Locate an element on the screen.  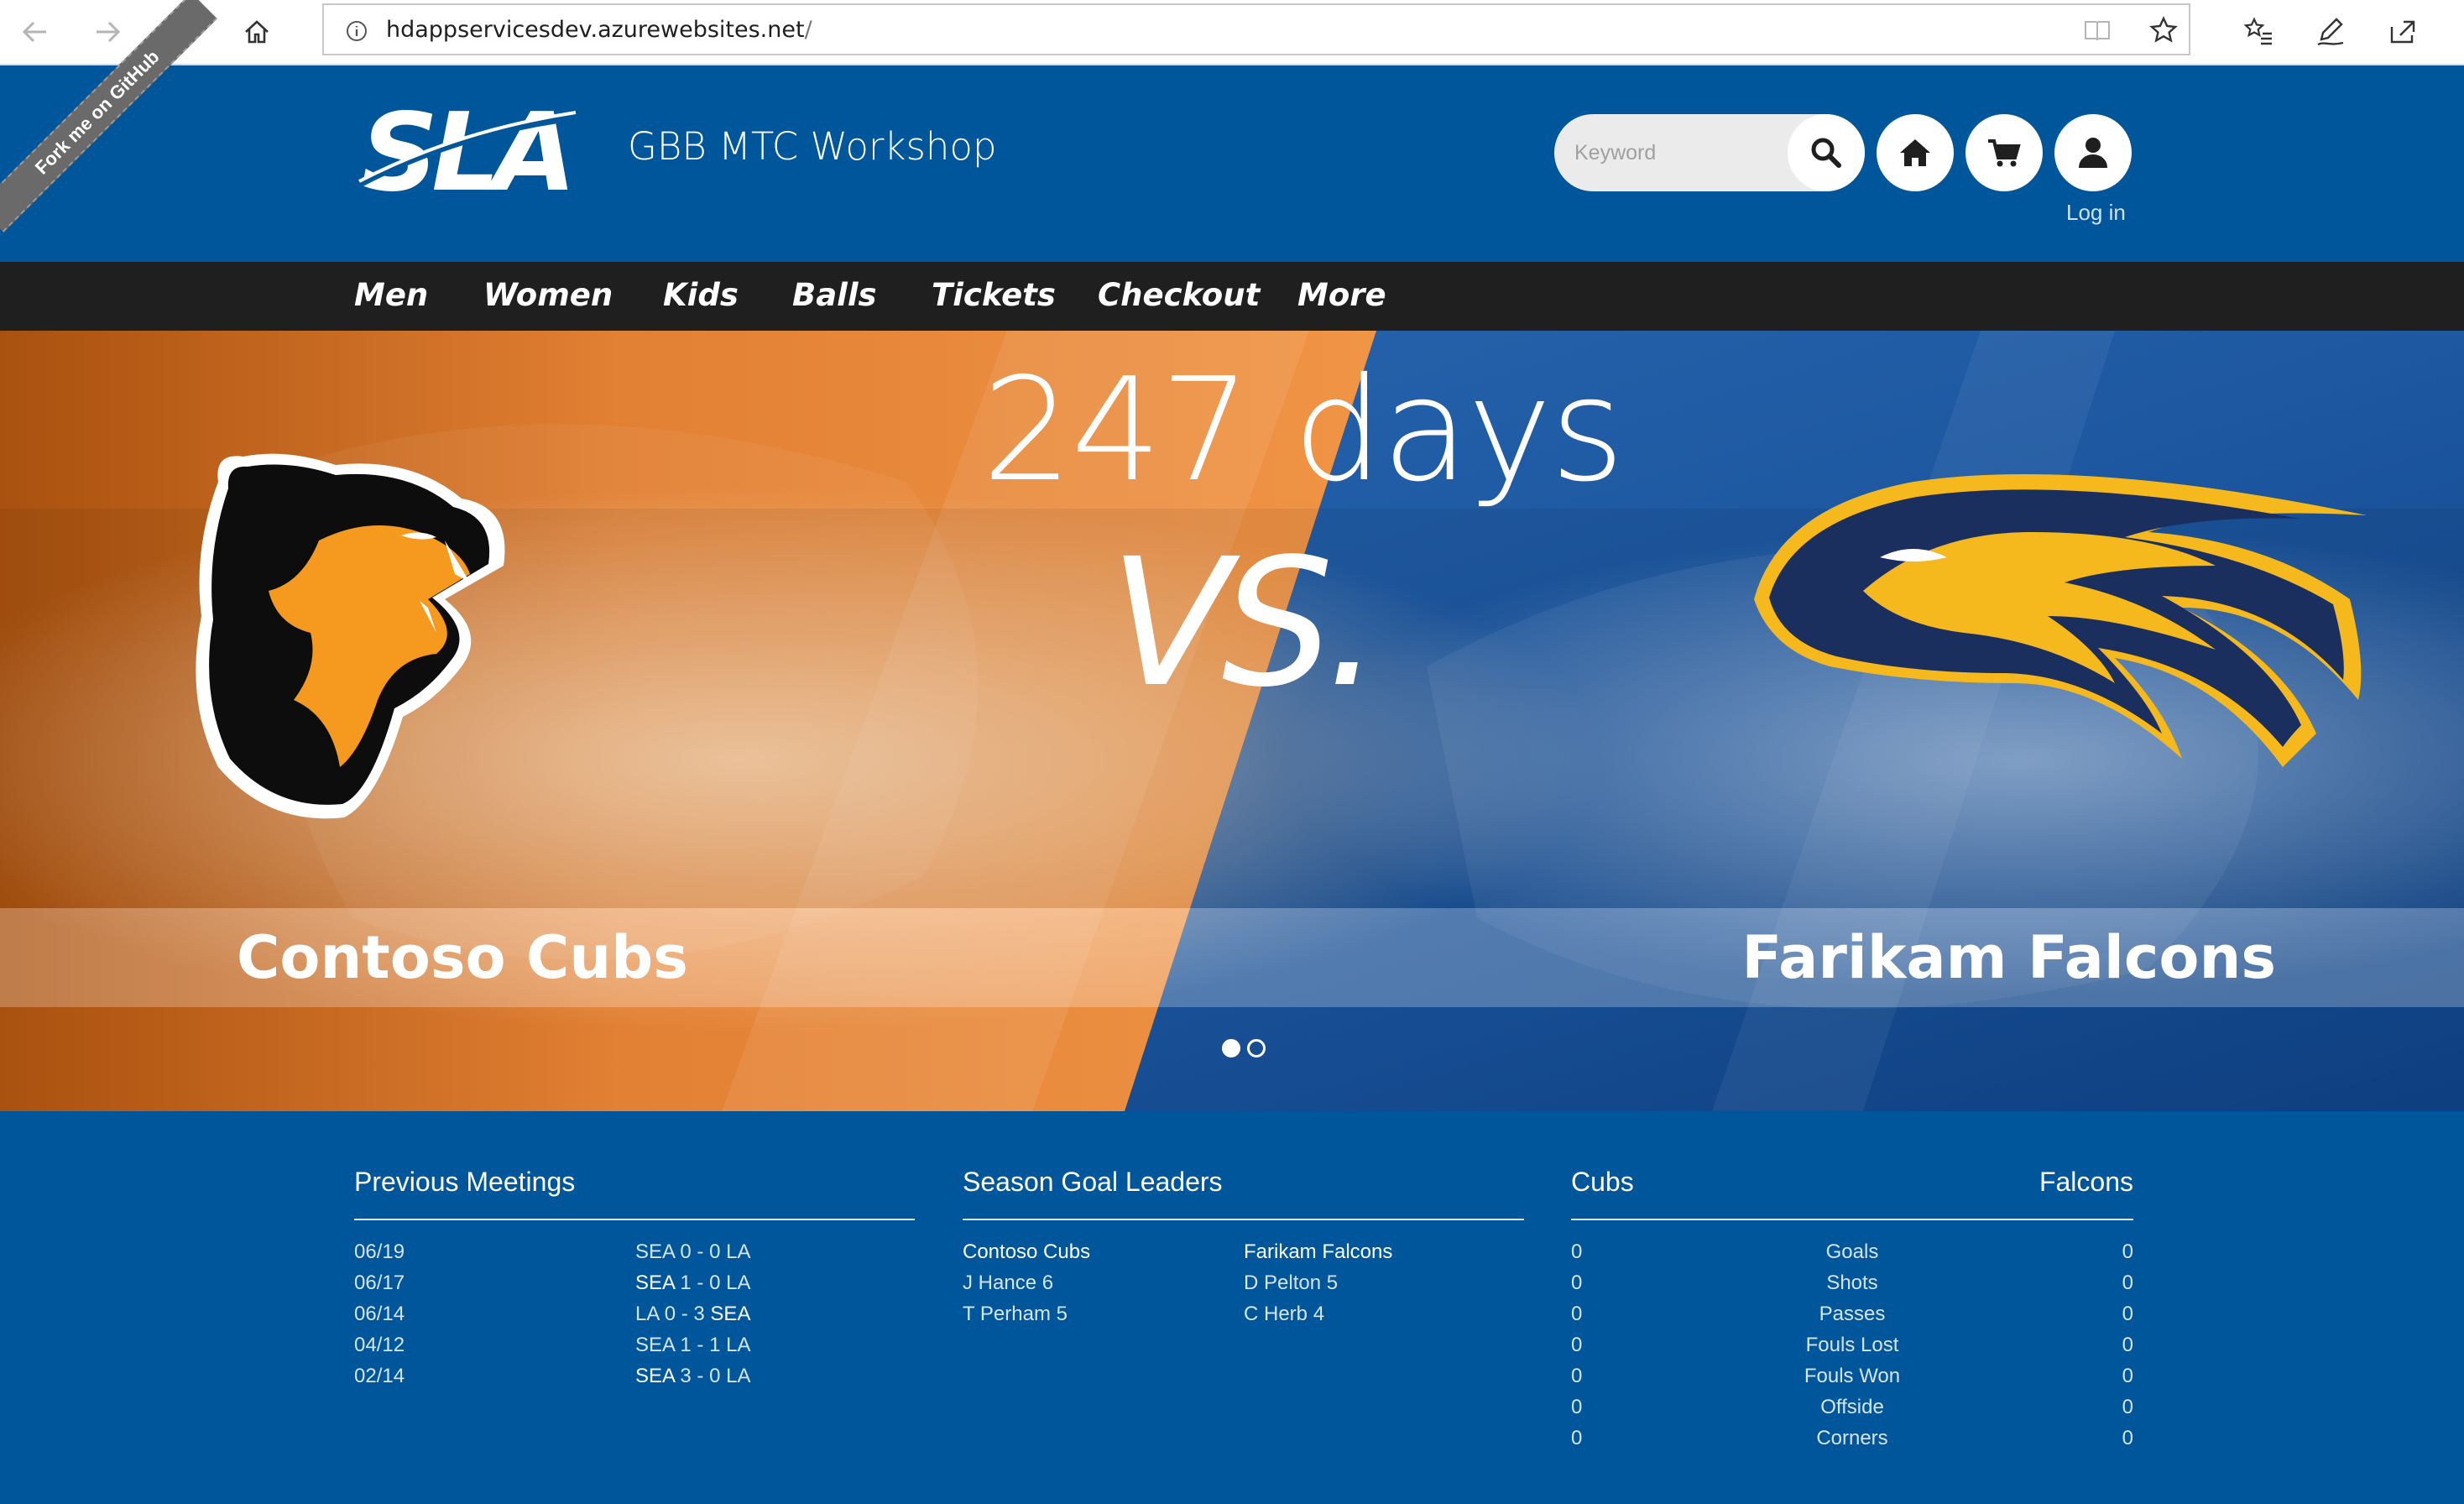
favorites-button is located at coordinates (2258, 31).